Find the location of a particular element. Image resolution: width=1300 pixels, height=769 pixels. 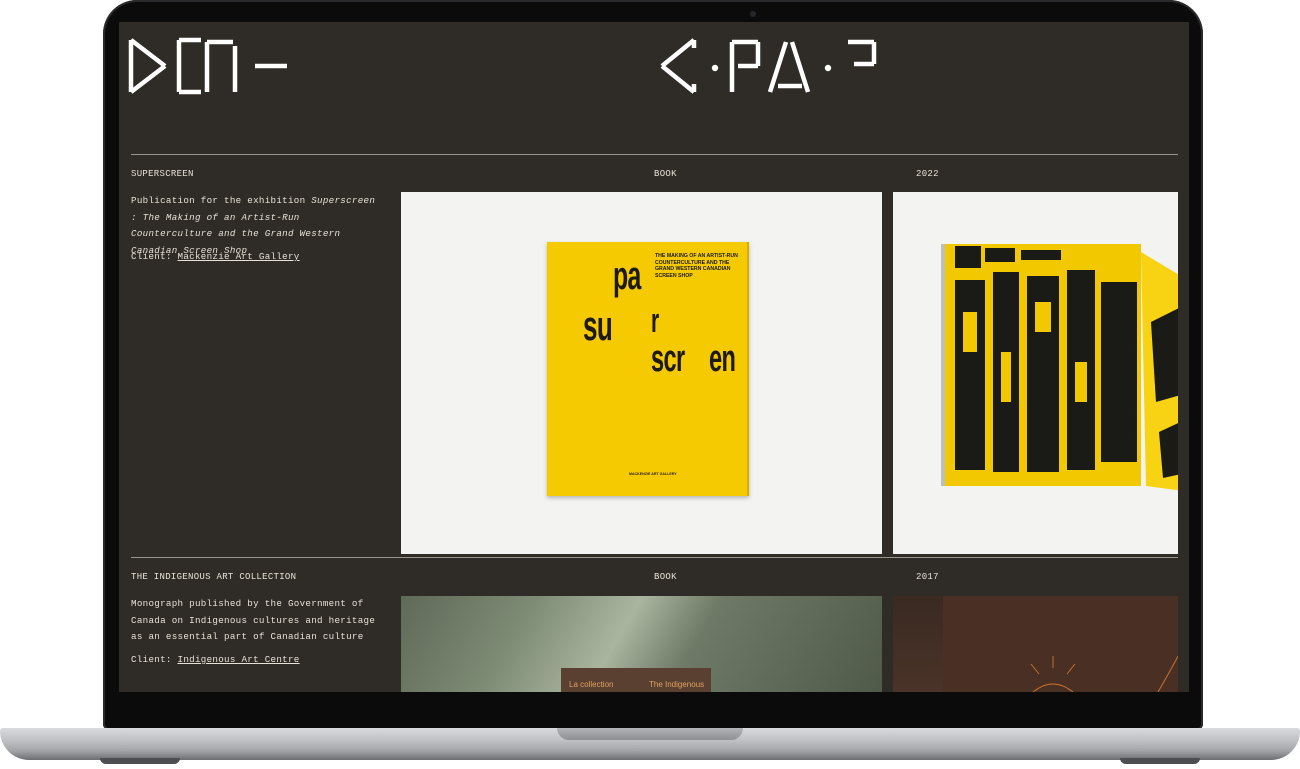

cover-word: en is located at coordinates (722, 359).